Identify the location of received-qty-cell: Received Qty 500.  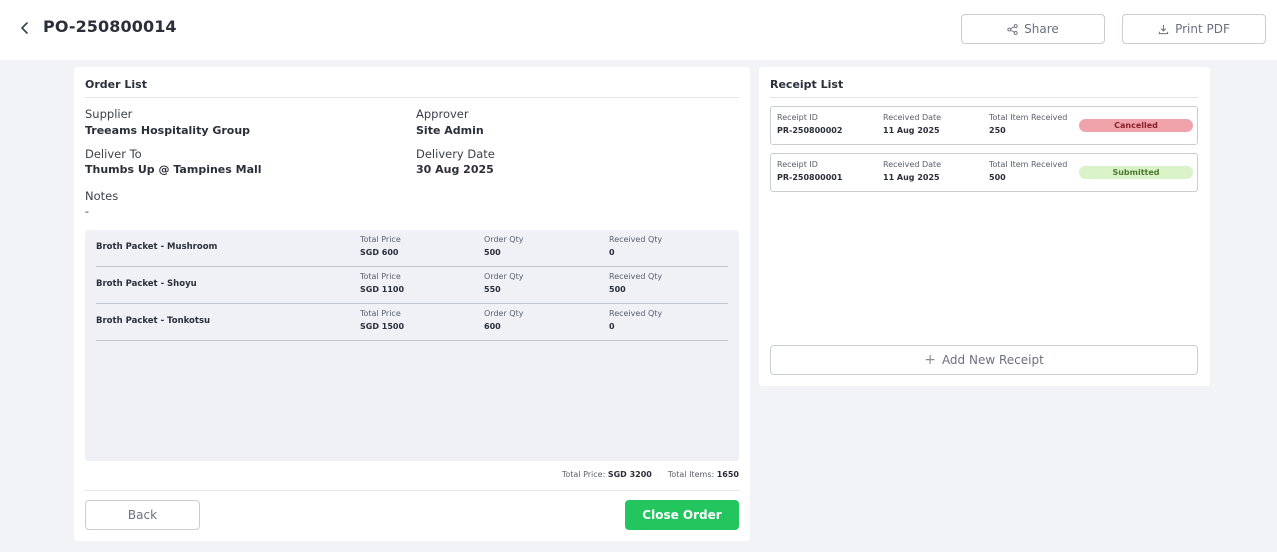
(635, 283).